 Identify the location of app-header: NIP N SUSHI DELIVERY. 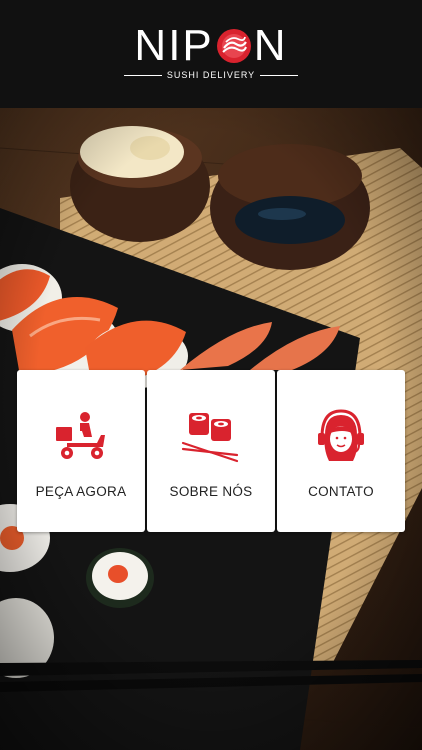
(211, 54).